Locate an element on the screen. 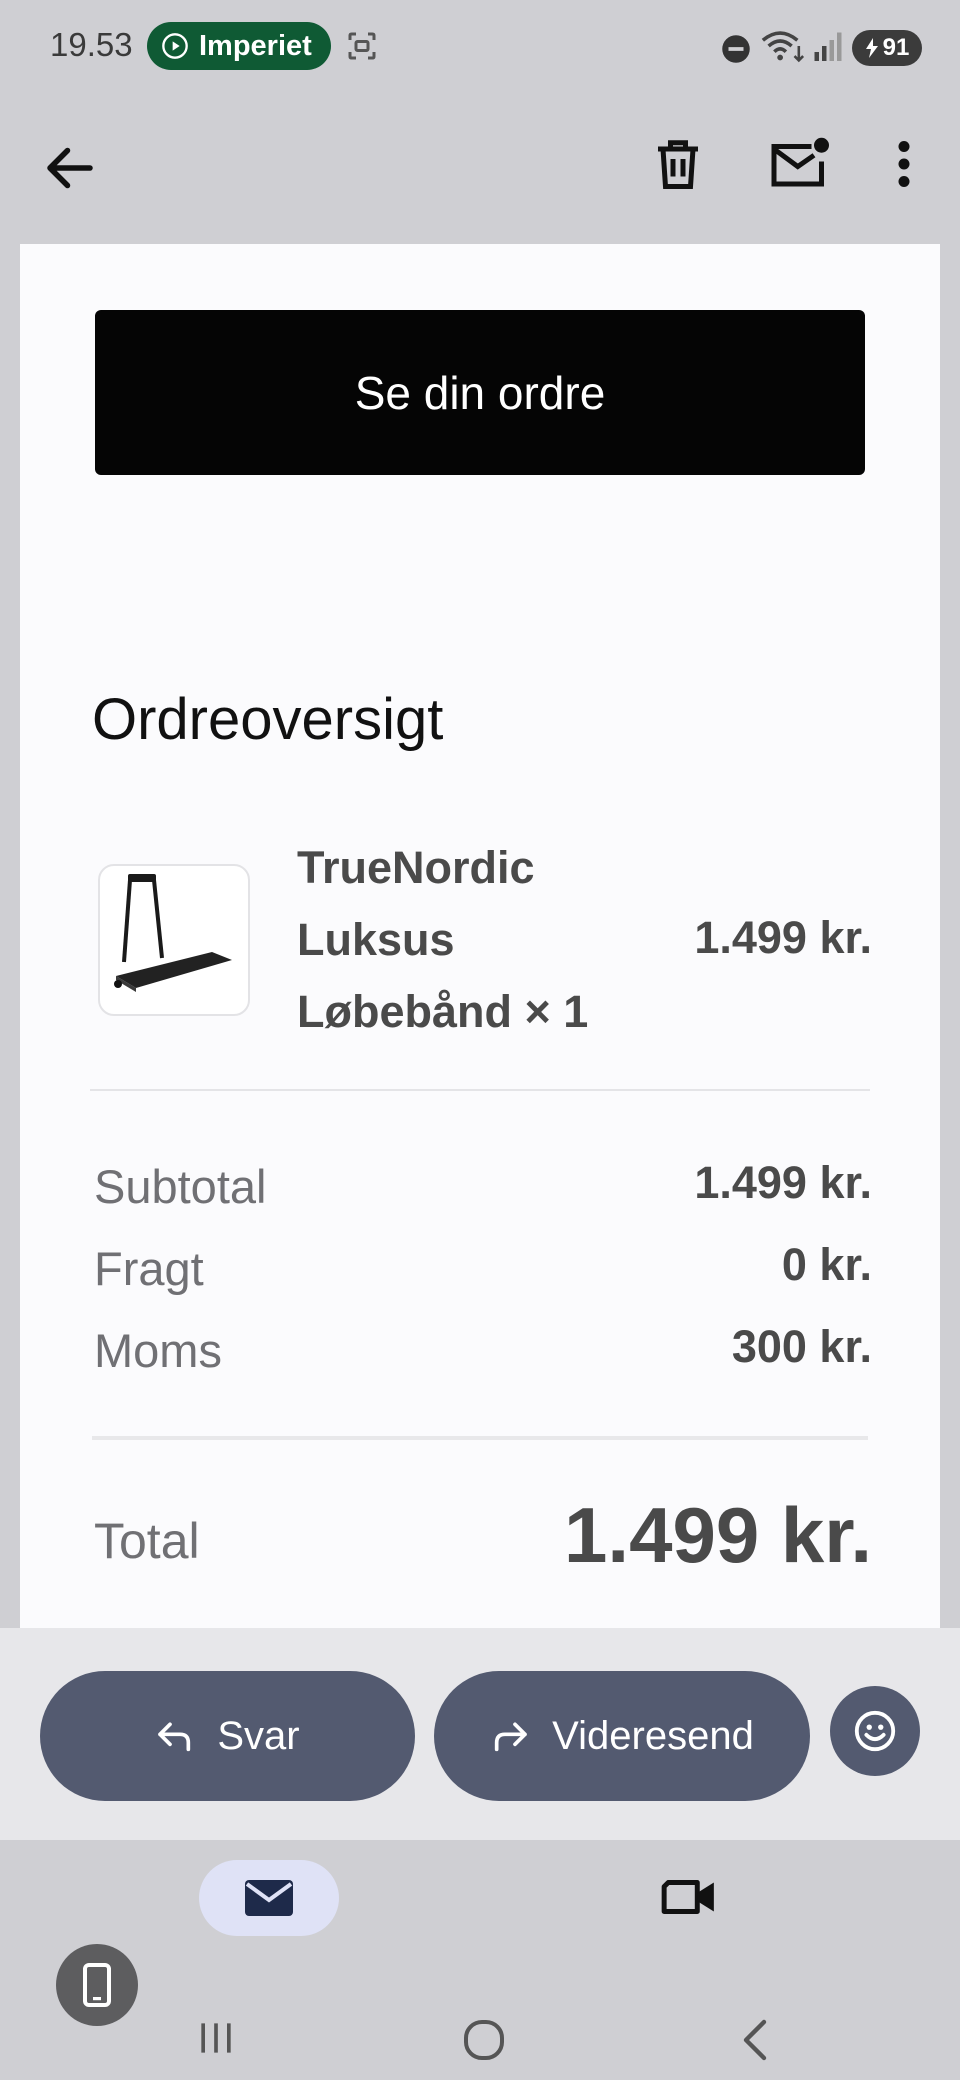  emoji-icon is located at coordinates (875, 1731).